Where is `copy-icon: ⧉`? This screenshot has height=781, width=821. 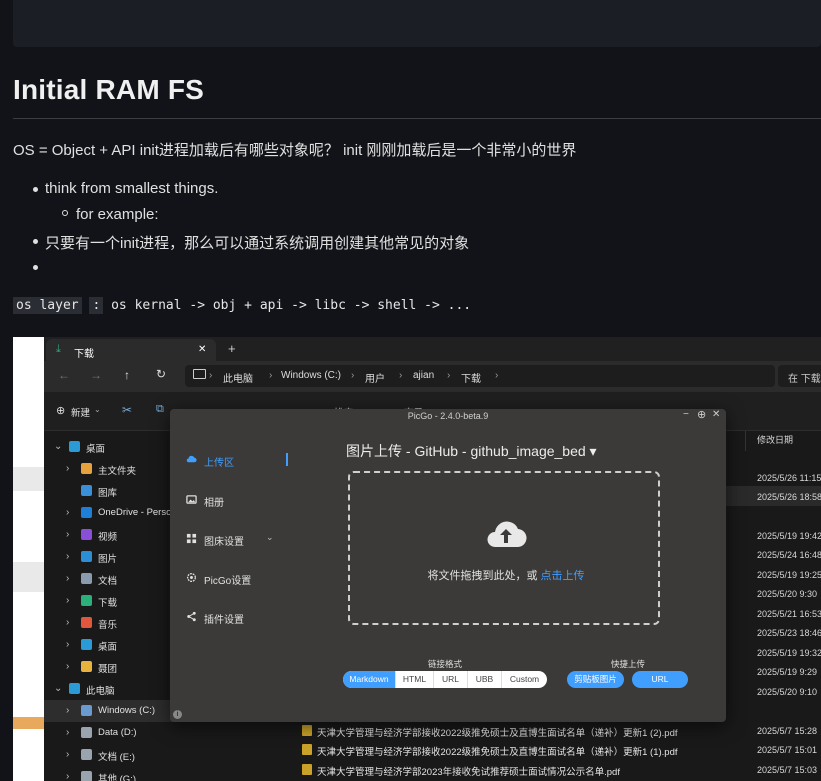 copy-icon: ⧉ is located at coordinates (160, 409).